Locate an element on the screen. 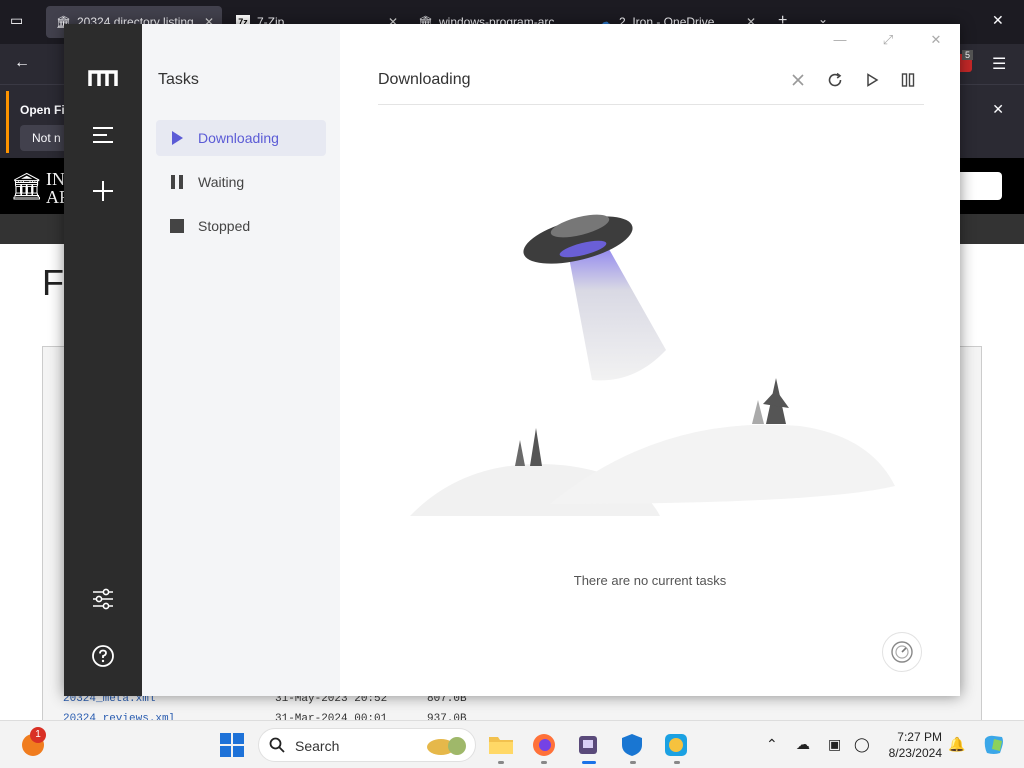 The height and width of the screenshot is (768, 1024). sidebar-item-label: Downloading is located at coordinates (238, 138).